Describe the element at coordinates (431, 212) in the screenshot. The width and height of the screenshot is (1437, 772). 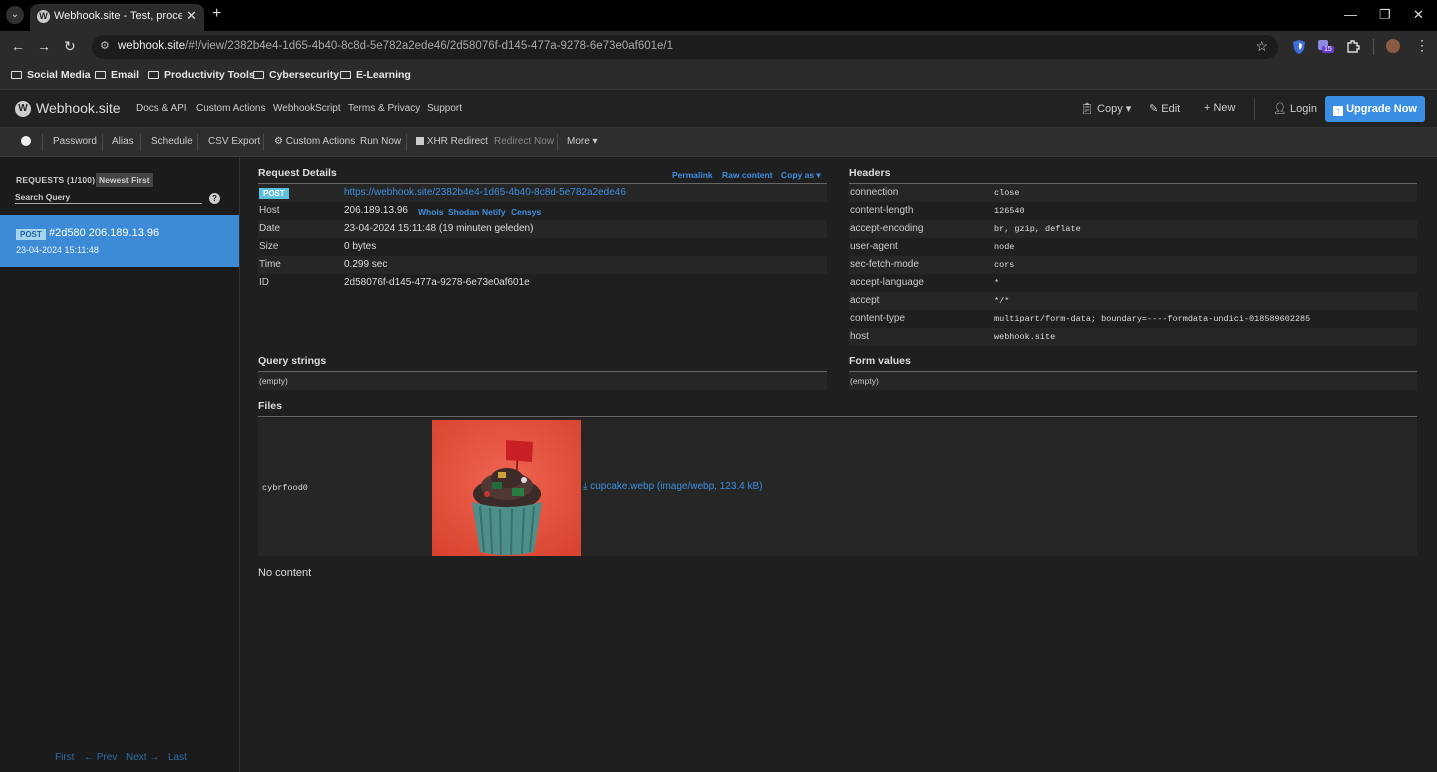
I see `whois-link: Whois` at that location.